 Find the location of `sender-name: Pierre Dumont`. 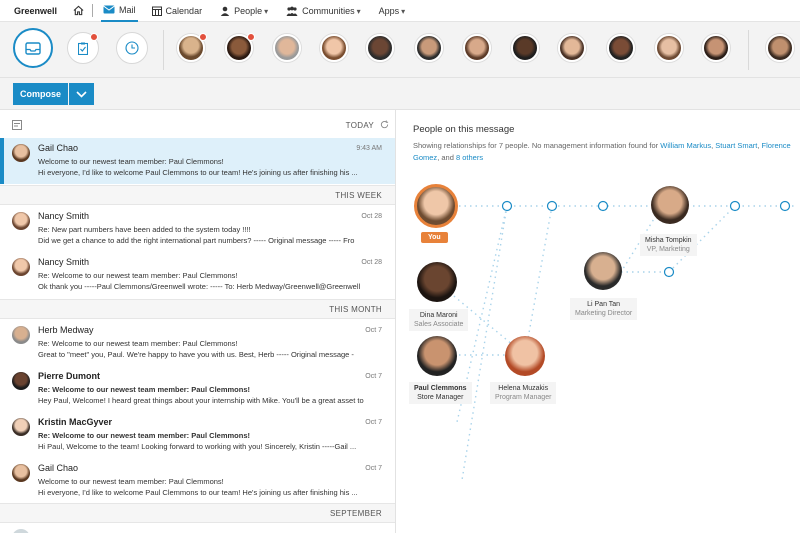

sender-name: Pierre Dumont is located at coordinates (69, 376).